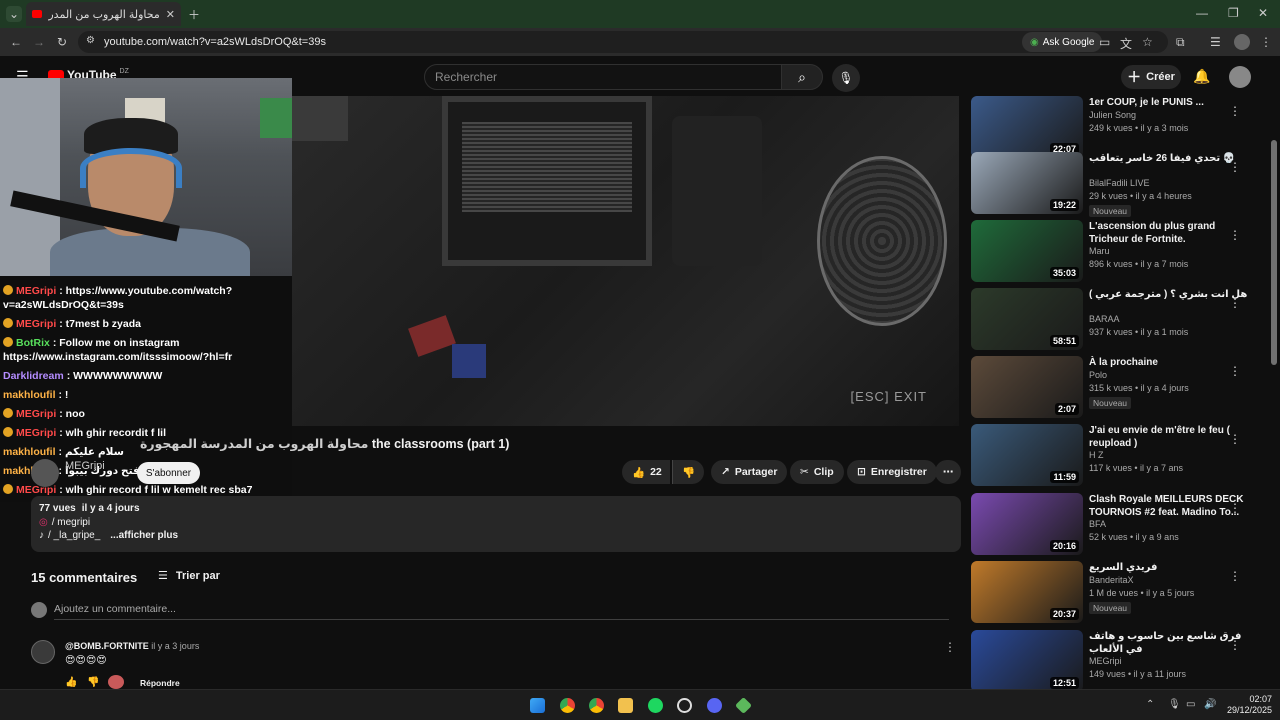 Image resolution: width=1280 pixels, height=720 pixels. I want to click on bookmark-star-icon: ☆, so click(1147, 42).